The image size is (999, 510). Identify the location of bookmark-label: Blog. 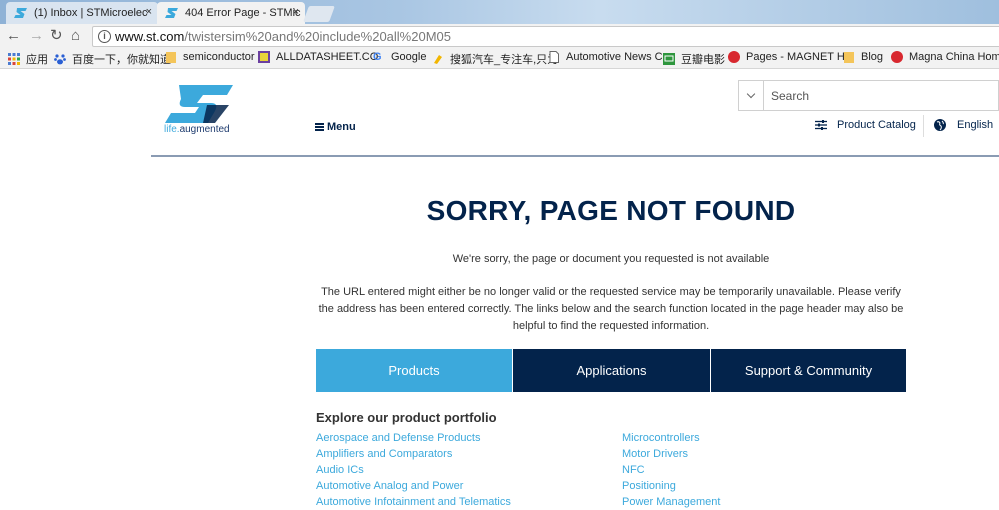
(872, 57).